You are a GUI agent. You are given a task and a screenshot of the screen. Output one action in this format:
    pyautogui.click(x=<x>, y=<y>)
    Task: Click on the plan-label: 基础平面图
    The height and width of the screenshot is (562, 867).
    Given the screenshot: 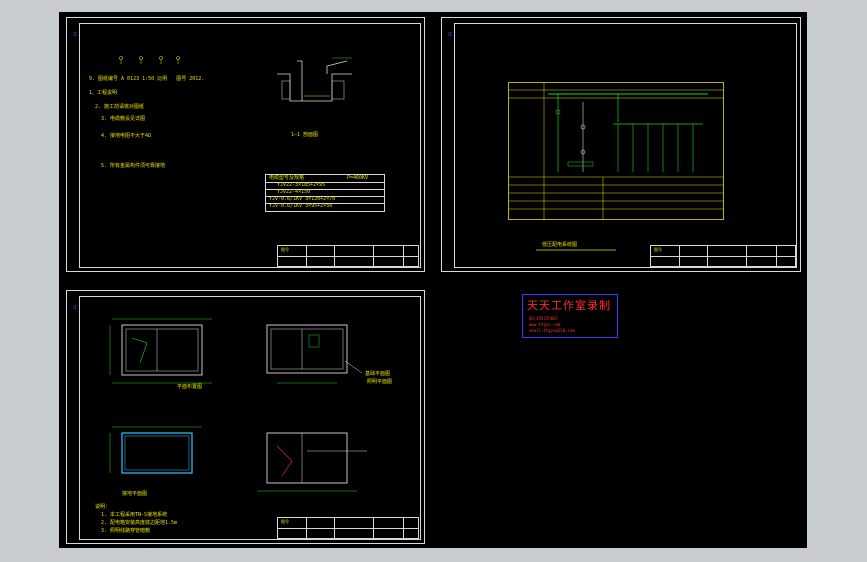 What is the action you would take?
    pyautogui.click(x=378, y=374)
    